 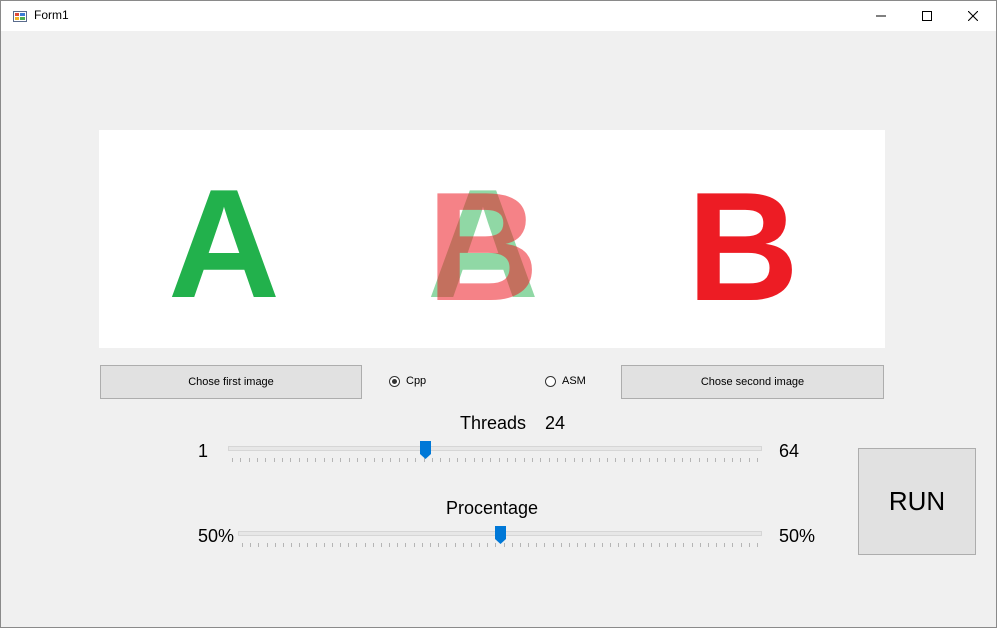 I want to click on percentage-min-label: 50%, so click(x=216, y=536).